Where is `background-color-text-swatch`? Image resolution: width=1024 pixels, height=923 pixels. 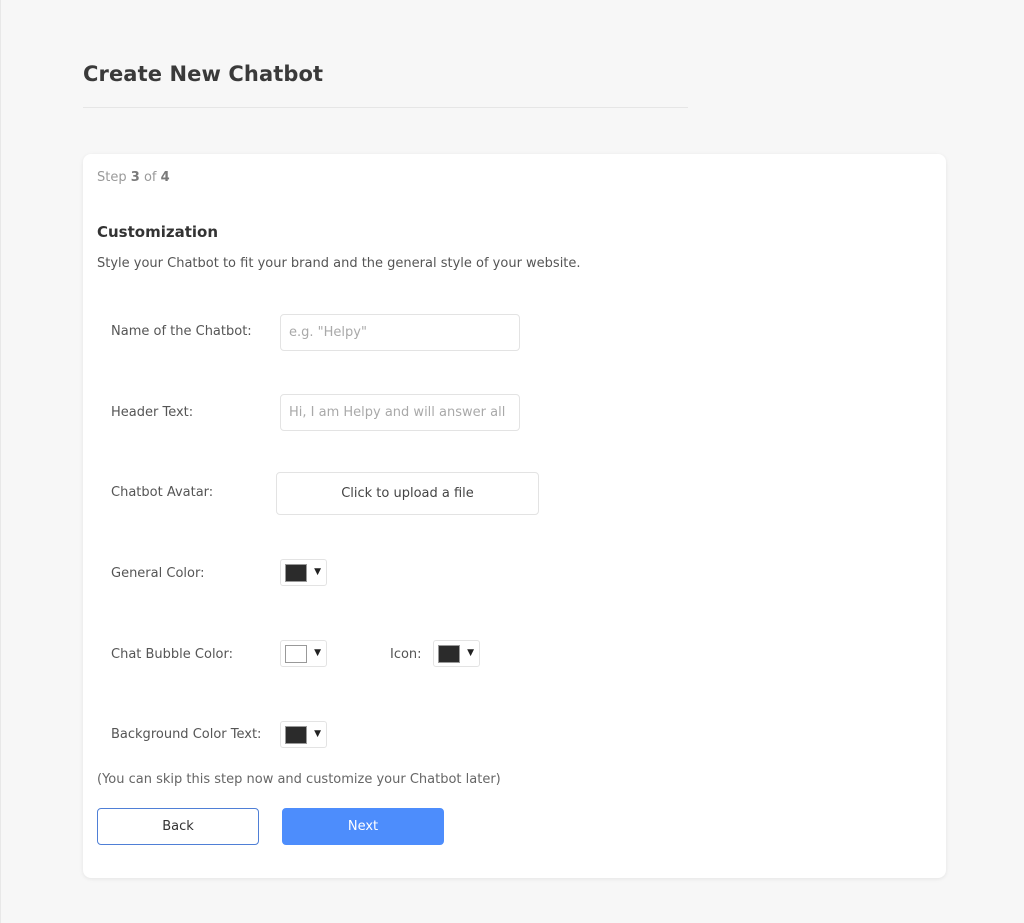
background-color-text-swatch is located at coordinates (296, 735).